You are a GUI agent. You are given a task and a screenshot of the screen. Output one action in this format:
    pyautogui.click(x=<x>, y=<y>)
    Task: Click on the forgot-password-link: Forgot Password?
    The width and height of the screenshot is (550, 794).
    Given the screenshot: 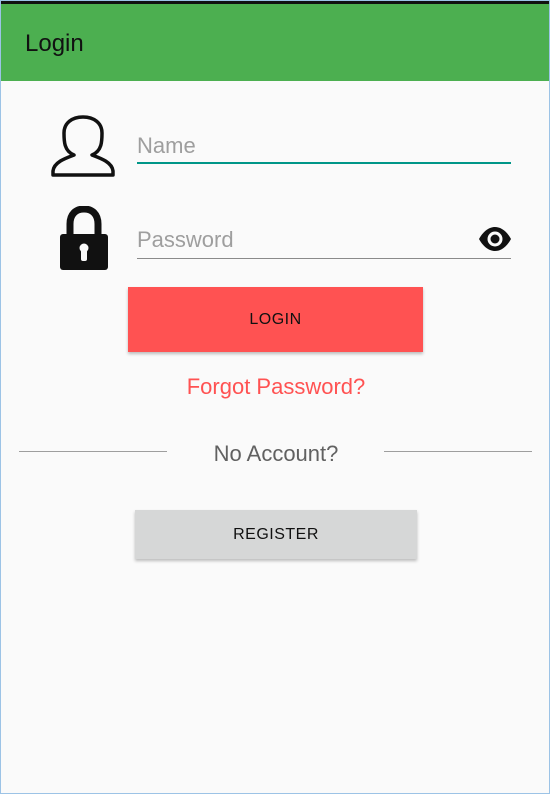 What is the action you would take?
    pyautogui.click(x=275, y=387)
    